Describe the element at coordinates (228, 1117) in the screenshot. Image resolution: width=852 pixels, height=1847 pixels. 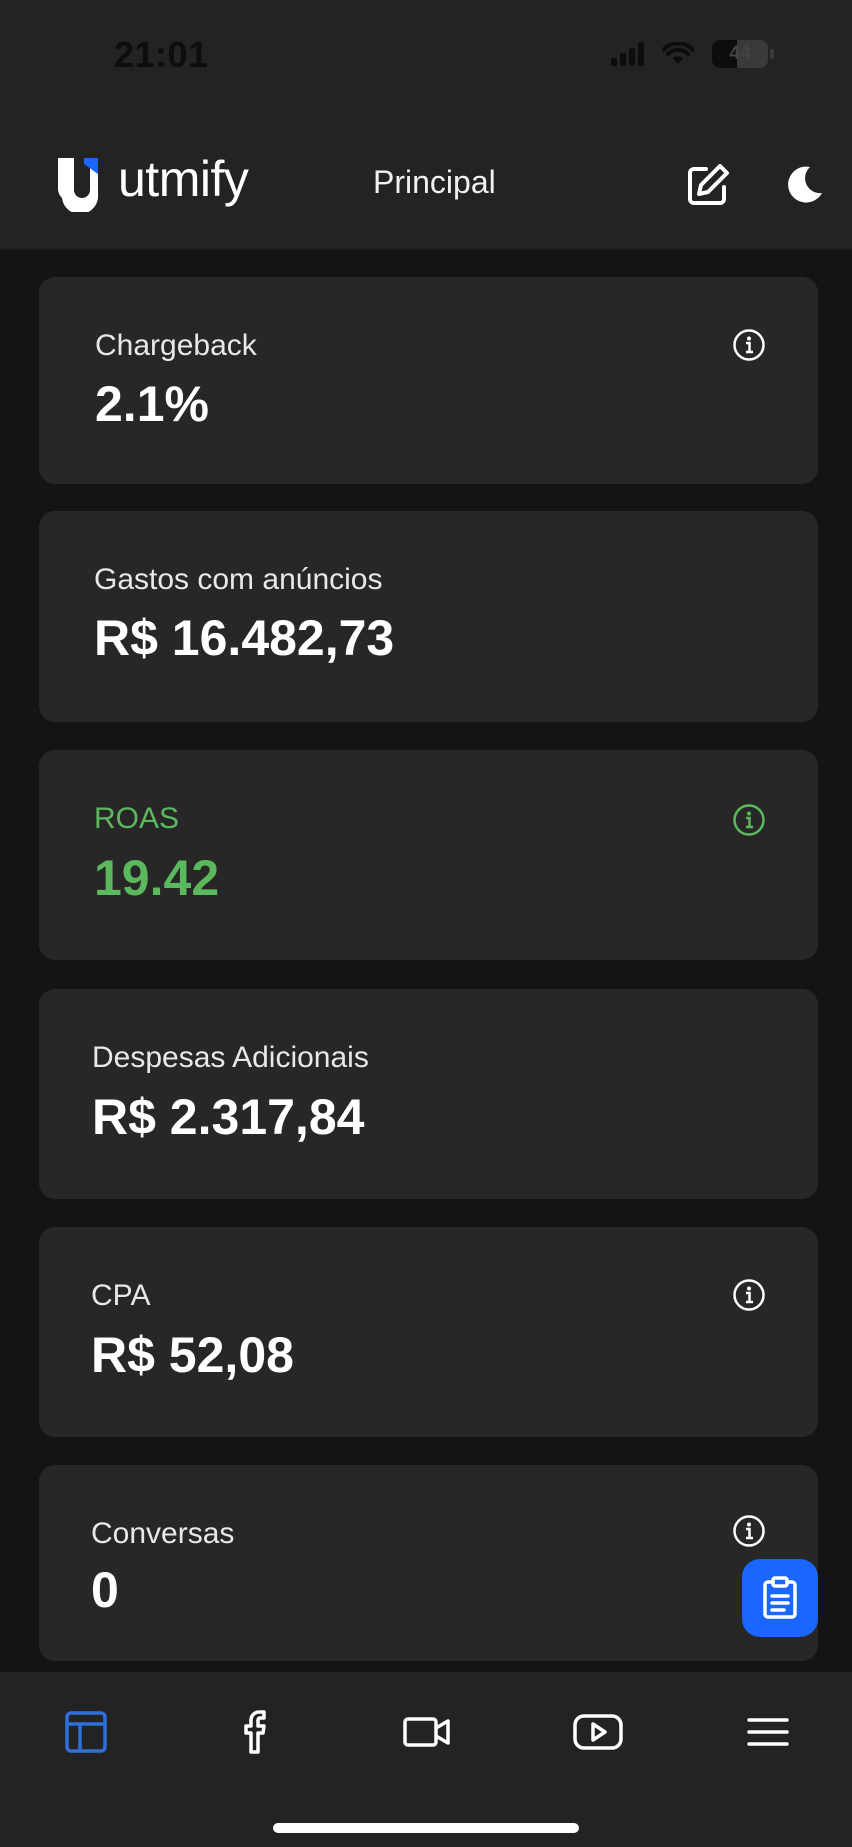
I see `metric-value: R$ 2.317,84` at that location.